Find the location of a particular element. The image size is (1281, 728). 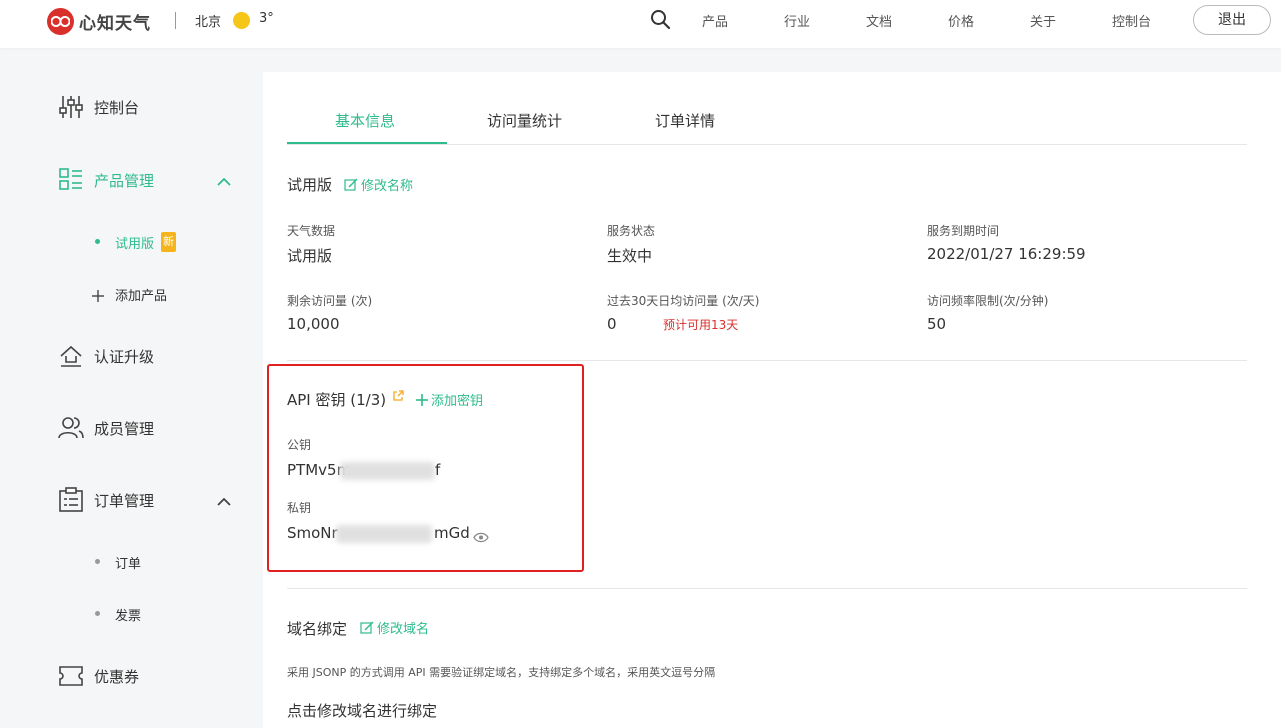

rename-link-label: 修改名称 is located at coordinates (387, 186).